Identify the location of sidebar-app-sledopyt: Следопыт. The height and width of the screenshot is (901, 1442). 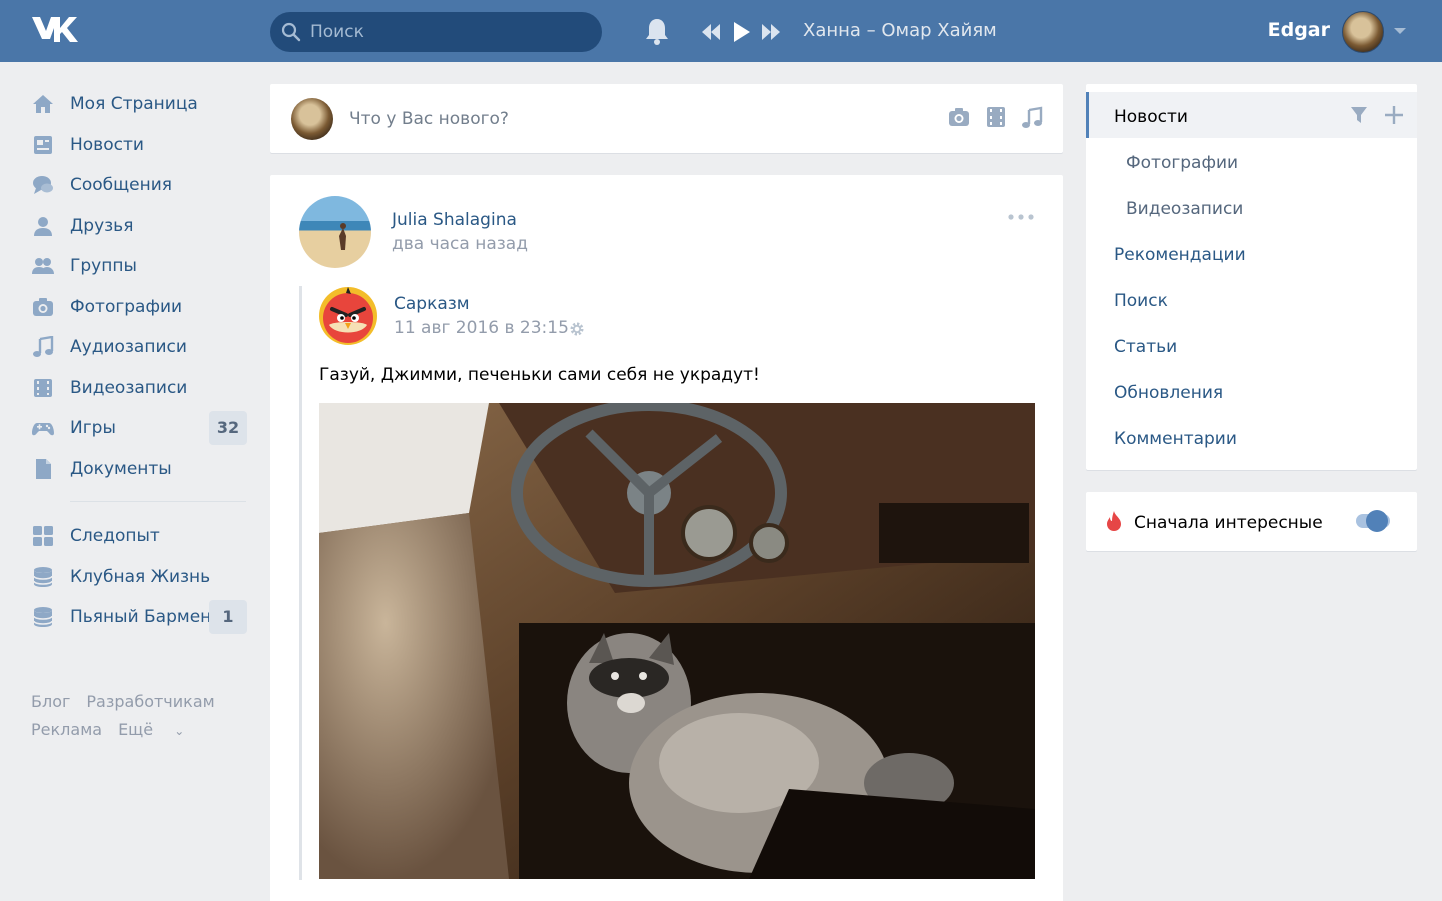
(139, 536).